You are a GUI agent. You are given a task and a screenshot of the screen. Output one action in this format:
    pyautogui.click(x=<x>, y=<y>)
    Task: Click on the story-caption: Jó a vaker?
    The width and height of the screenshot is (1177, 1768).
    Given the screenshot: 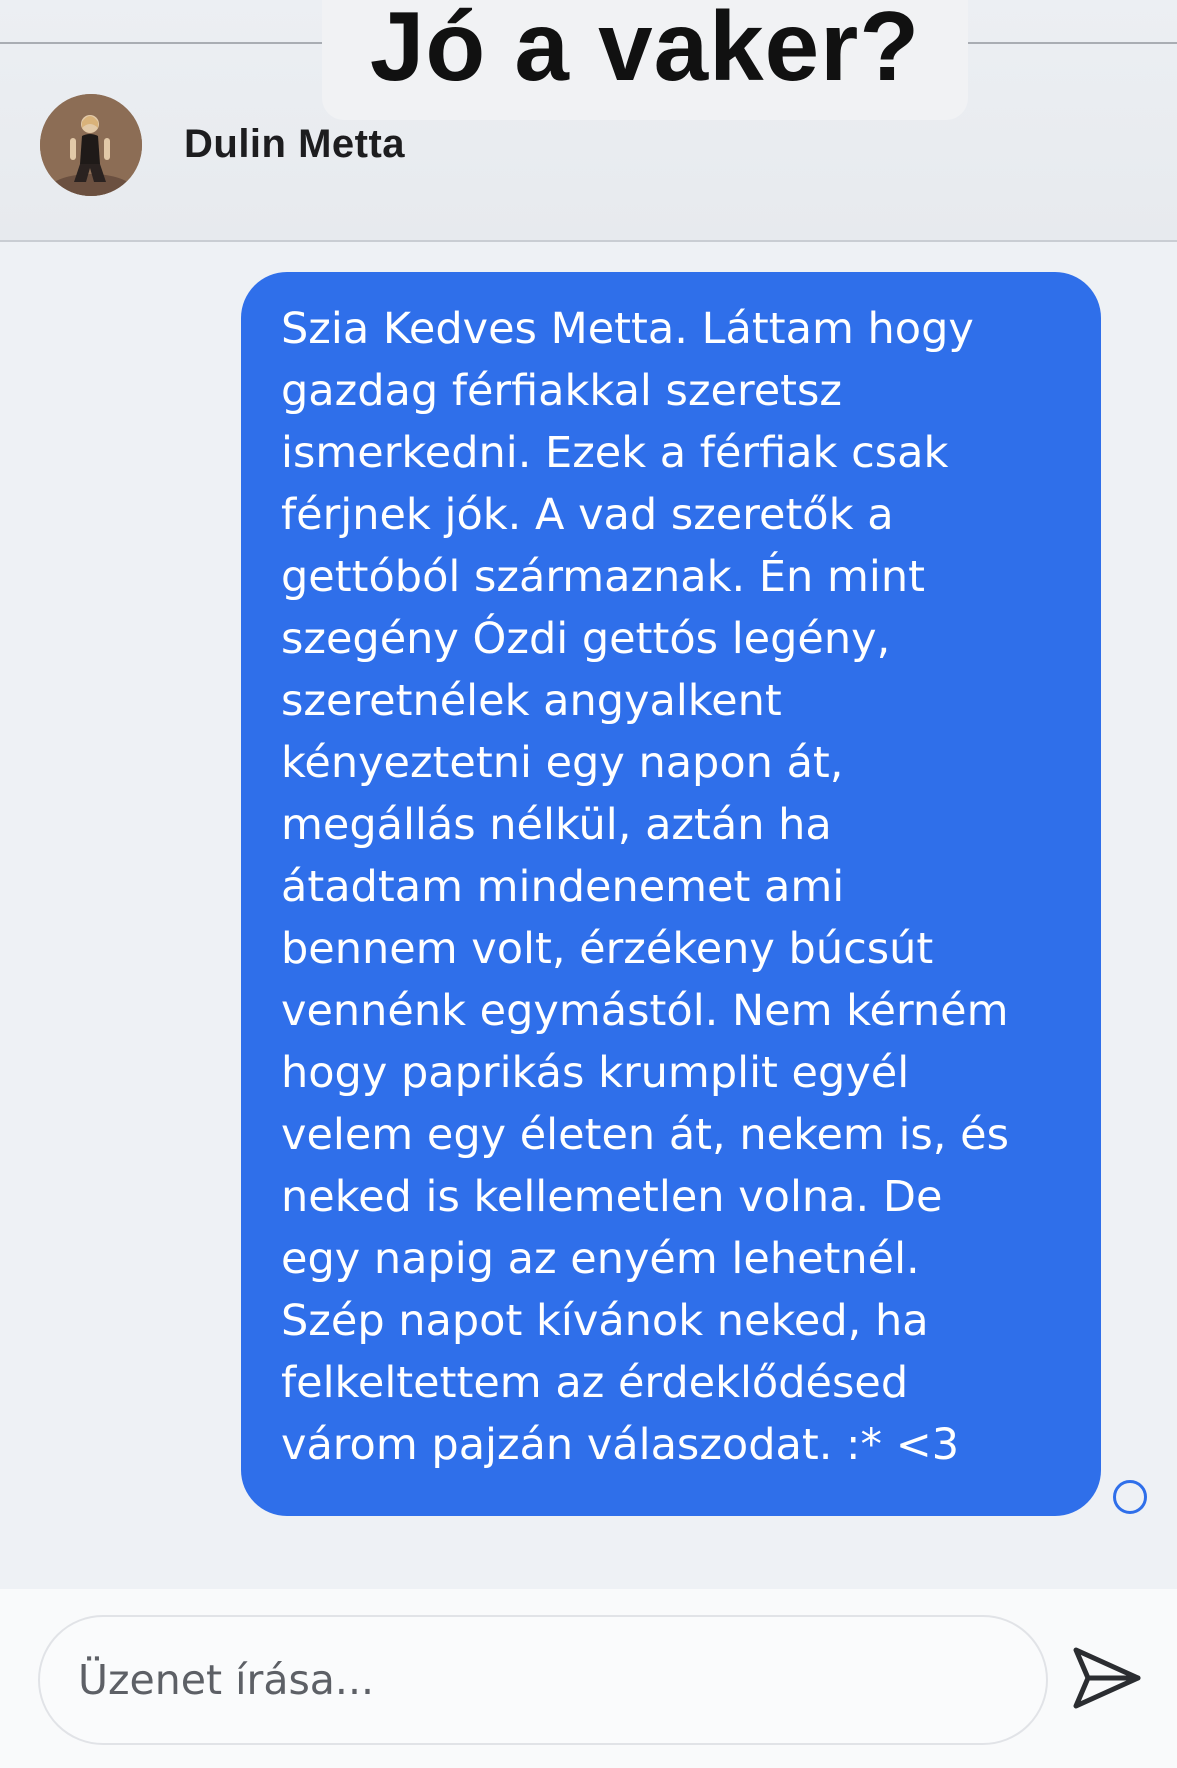 What is the action you would take?
    pyautogui.click(x=645, y=50)
    